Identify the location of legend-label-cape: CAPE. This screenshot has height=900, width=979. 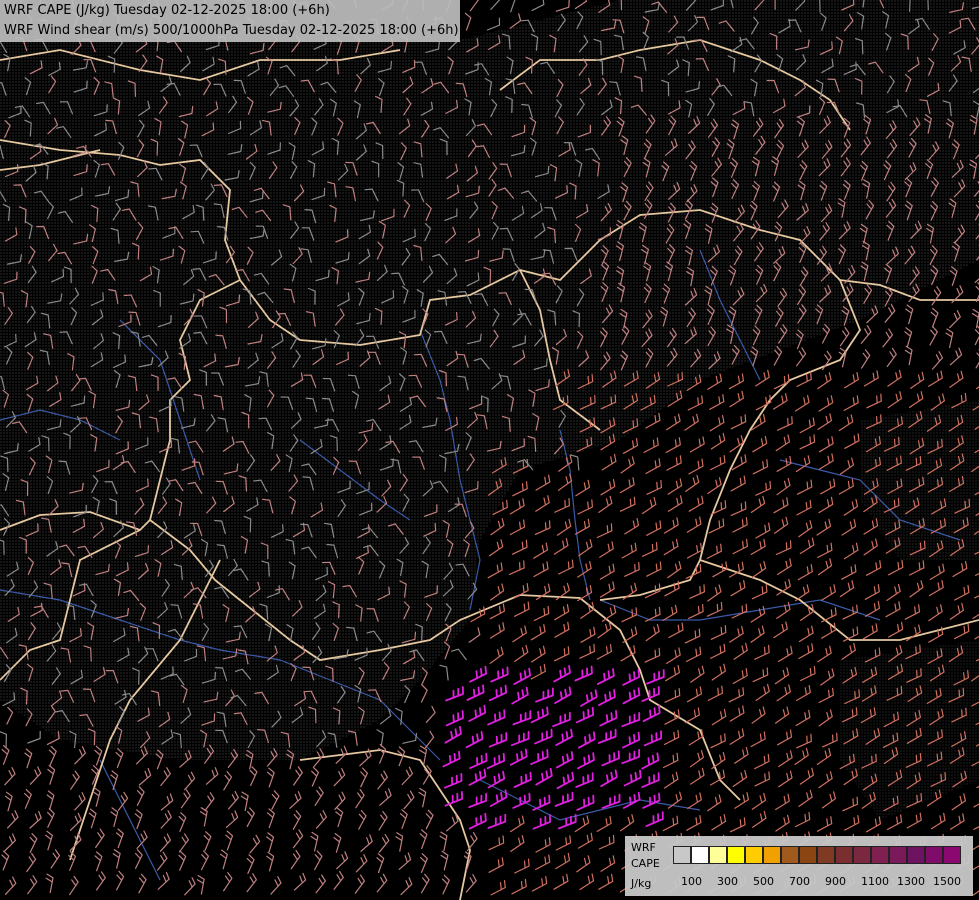
(645, 863).